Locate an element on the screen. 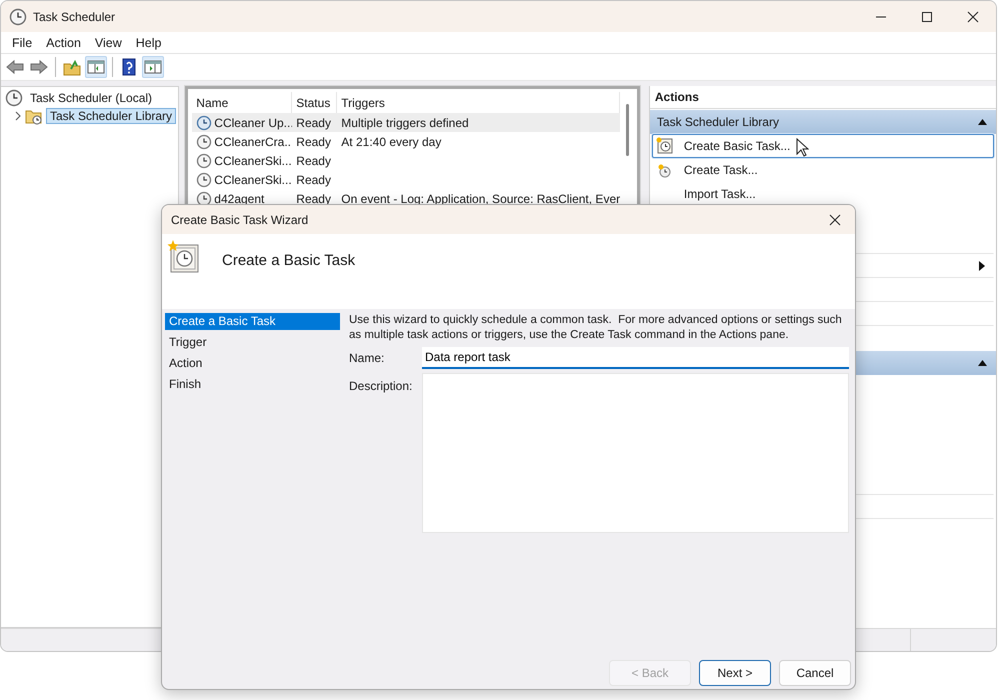 The height and width of the screenshot is (700, 1000). dialog-heading: Create a Basic Task is located at coordinates (289, 260).